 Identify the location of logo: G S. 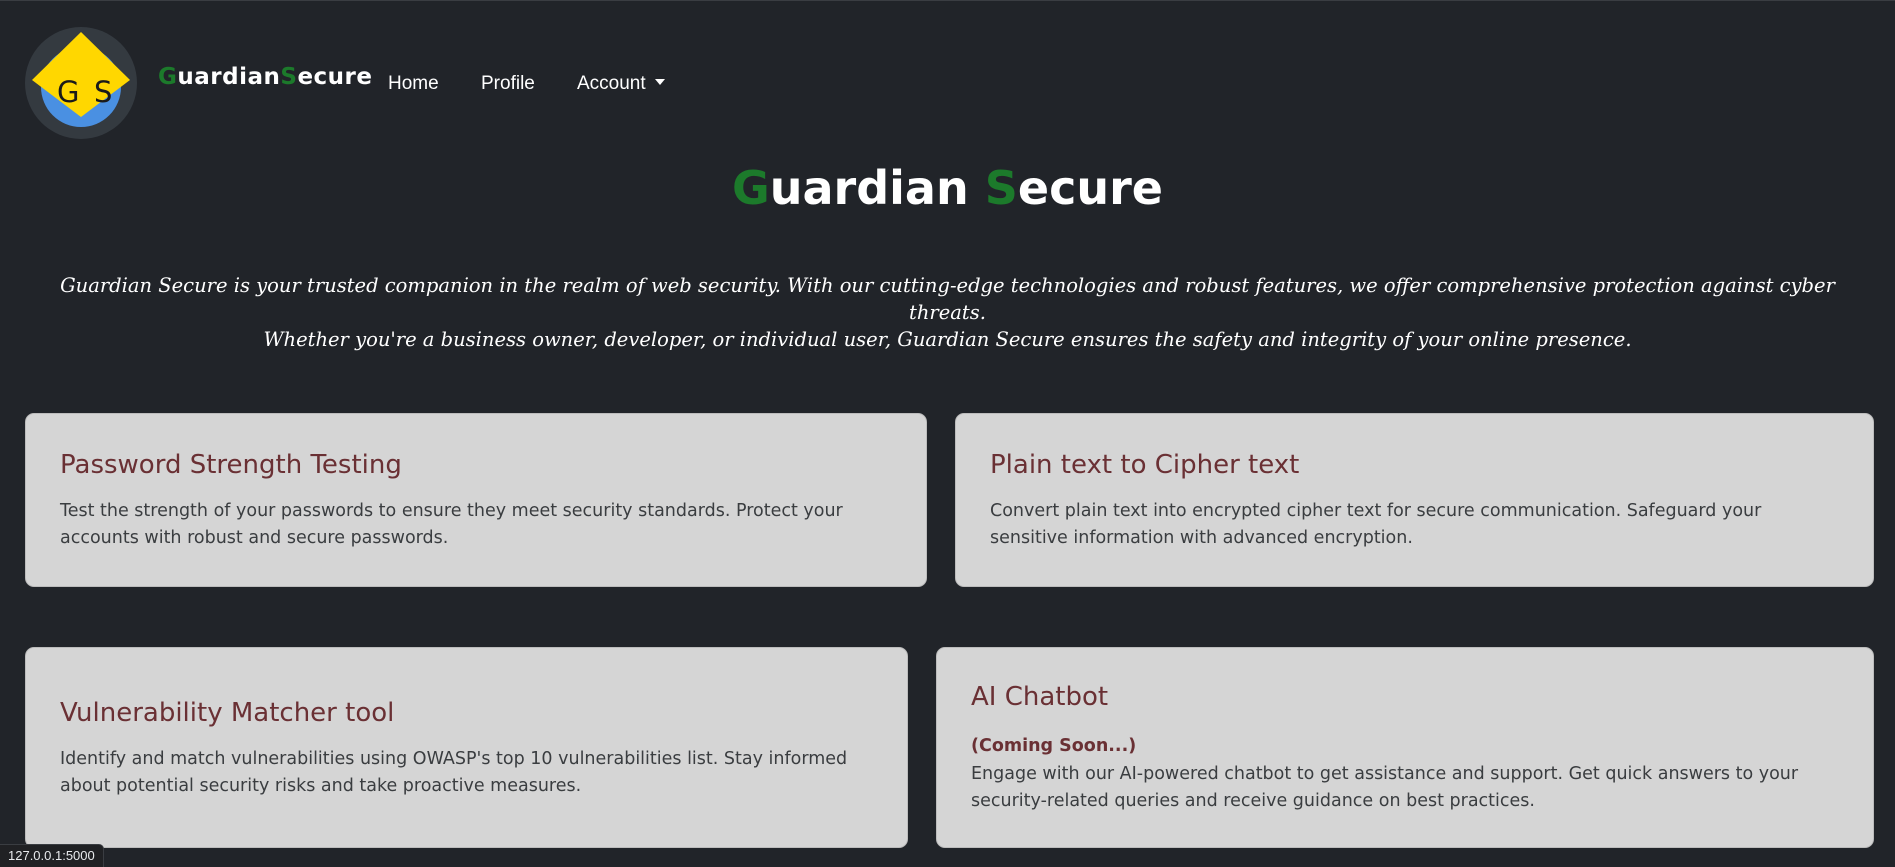
(81, 83).